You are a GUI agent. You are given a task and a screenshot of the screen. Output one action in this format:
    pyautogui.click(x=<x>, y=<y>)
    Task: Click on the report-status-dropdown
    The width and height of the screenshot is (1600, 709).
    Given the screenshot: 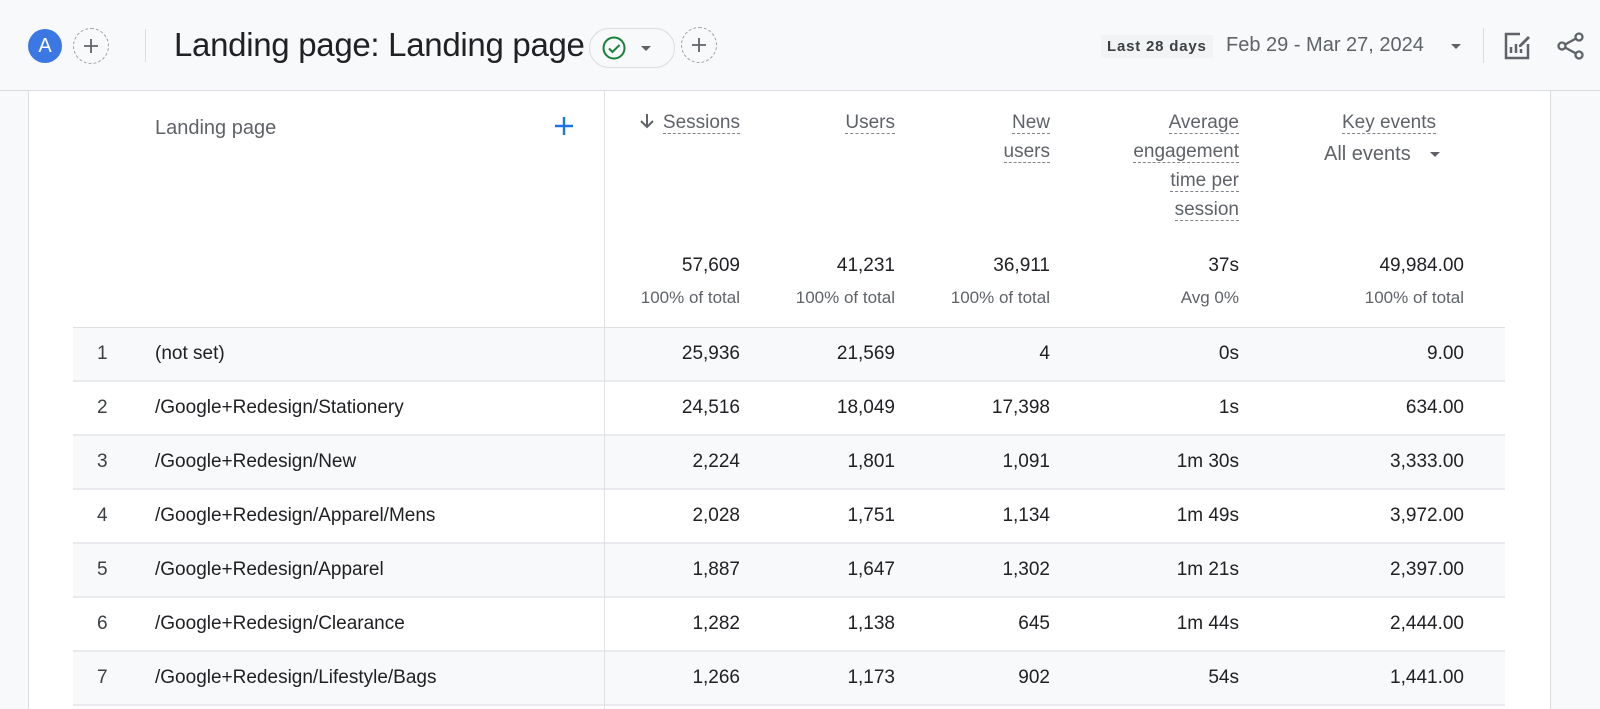 What is the action you would take?
    pyautogui.click(x=632, y=48)
    